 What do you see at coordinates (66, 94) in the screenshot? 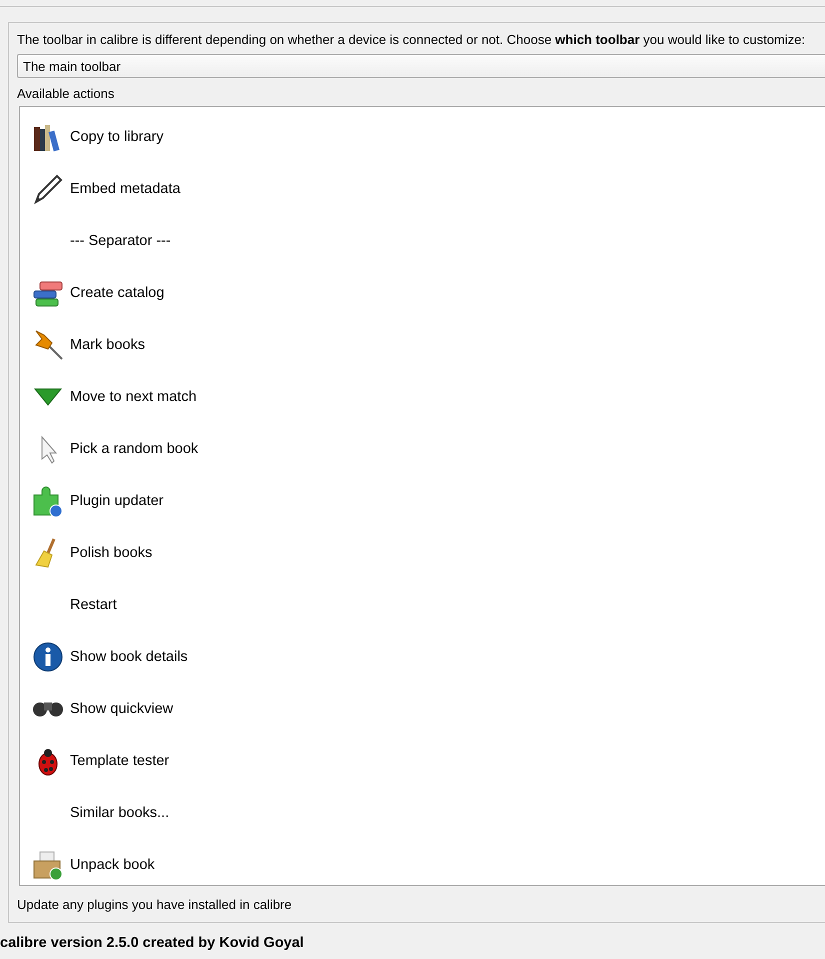
I see `available-actions-label: Available actions` at bounding box center [66, 94].